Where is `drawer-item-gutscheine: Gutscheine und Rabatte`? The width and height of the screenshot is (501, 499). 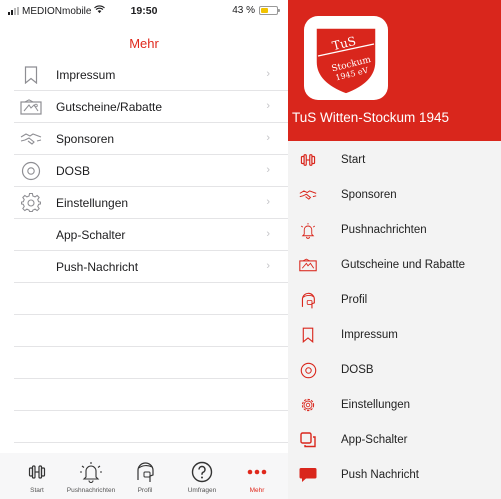 drawer-item-gutscheine: Gutscheine und Rabatte is located at coordinates (394, 265).